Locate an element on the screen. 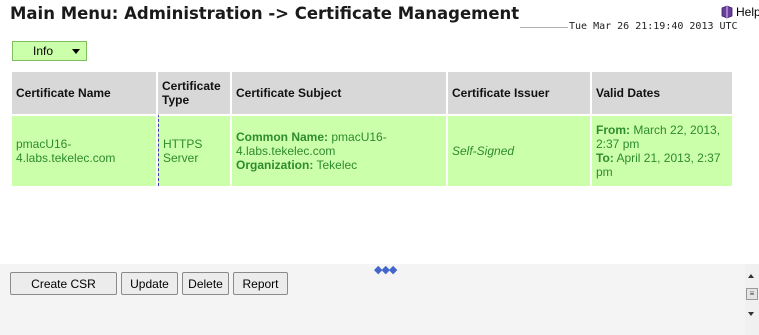 Image resolution: width=759 pixels, height=335 pixels. resize-handle-icon: ◆◆◆ is located at coordinates (385, 269).